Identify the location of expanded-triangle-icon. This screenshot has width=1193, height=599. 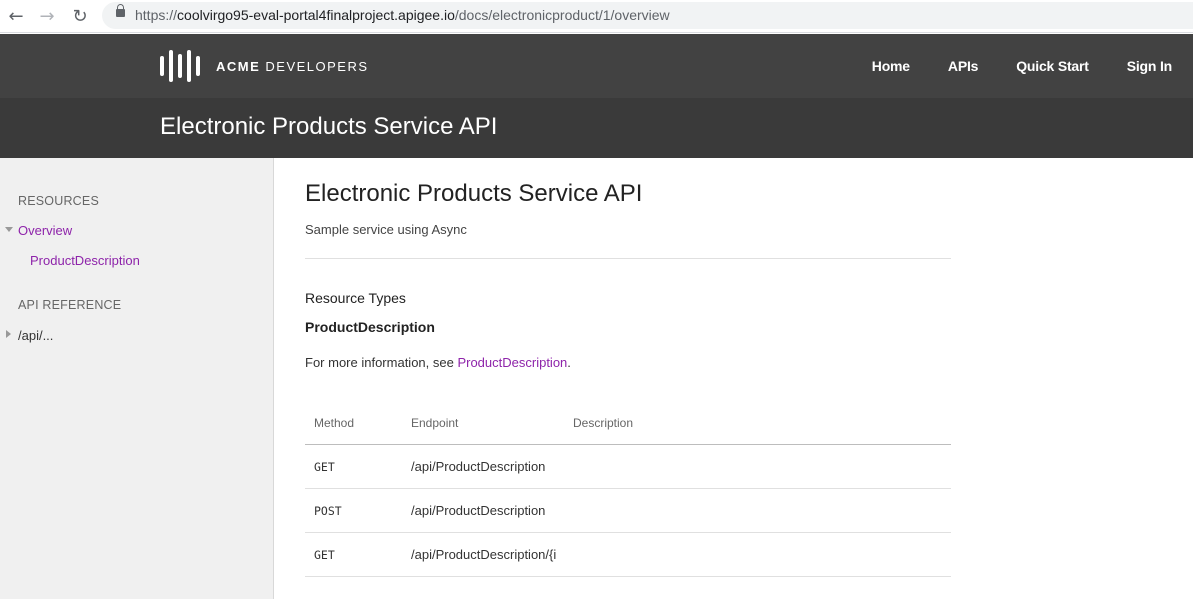
(9, 229).